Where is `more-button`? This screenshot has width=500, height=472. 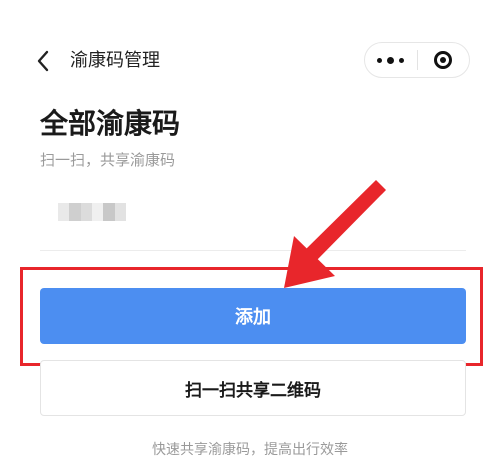 more-button is located at coordinates (391, 60).